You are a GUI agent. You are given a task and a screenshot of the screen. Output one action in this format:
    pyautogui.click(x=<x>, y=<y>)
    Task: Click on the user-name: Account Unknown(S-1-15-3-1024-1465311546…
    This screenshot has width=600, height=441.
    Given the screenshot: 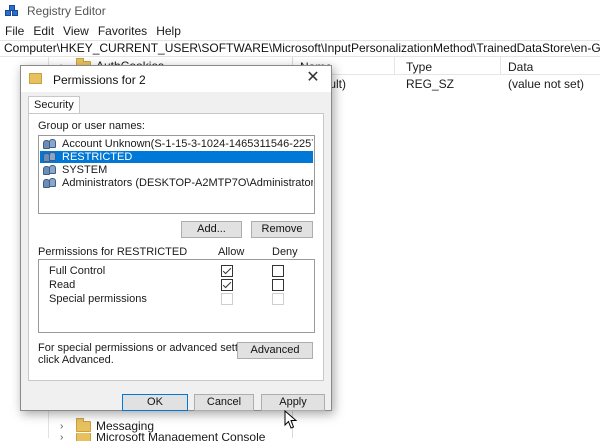 What is the action you would take?
    pyautogui.click(x=187, y=144)
    